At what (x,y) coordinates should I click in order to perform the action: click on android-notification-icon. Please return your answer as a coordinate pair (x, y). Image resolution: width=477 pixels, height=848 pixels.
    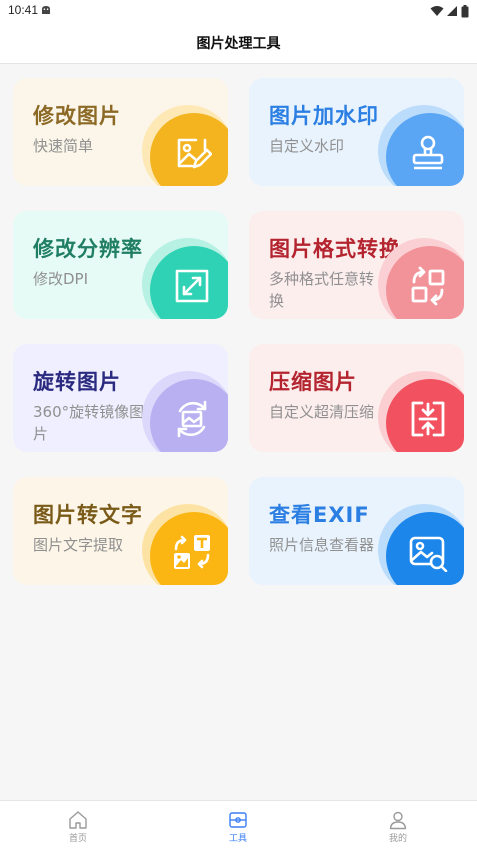
    Looking at the image, I should click on (46, 10).